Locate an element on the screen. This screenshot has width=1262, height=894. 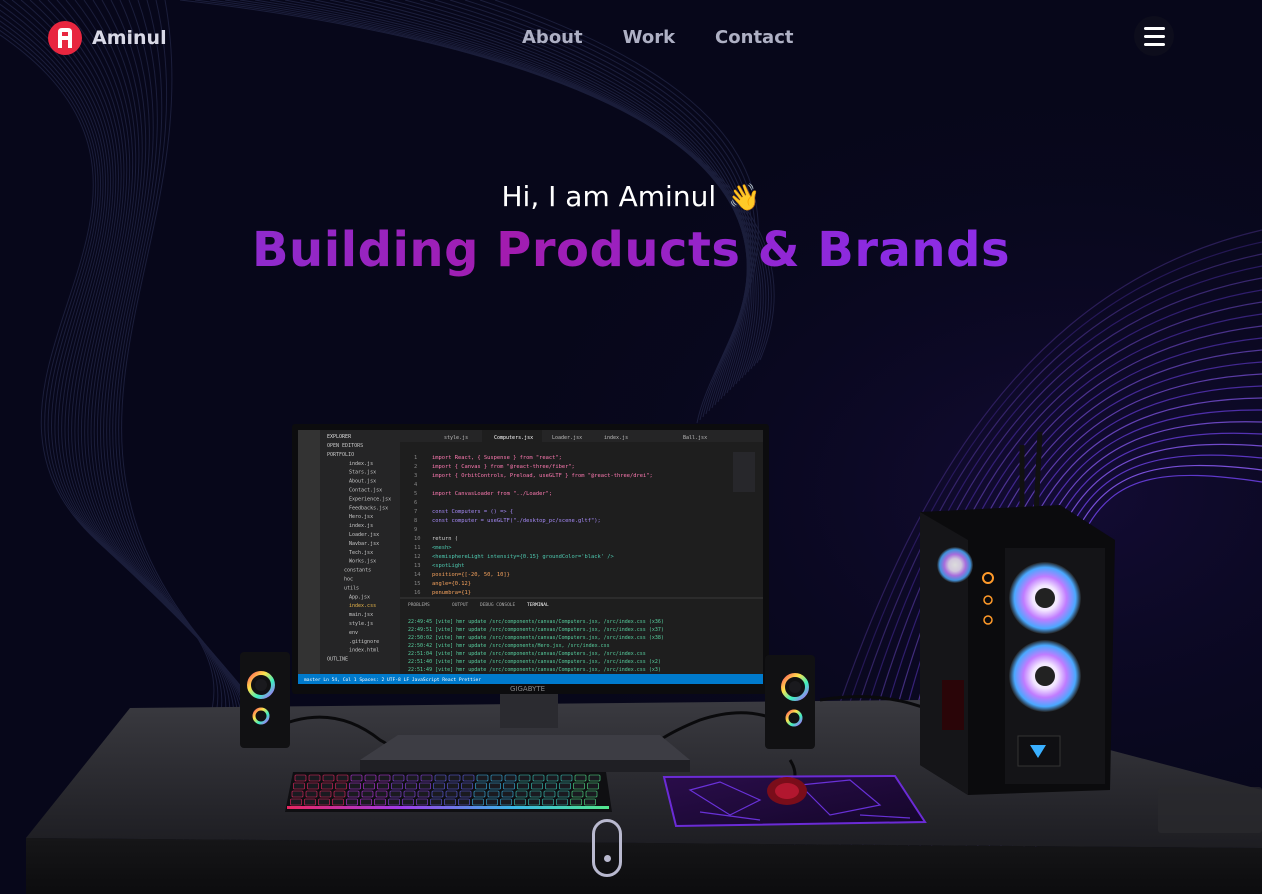
explorer-item: index.css is located at coordinates (362, 606).